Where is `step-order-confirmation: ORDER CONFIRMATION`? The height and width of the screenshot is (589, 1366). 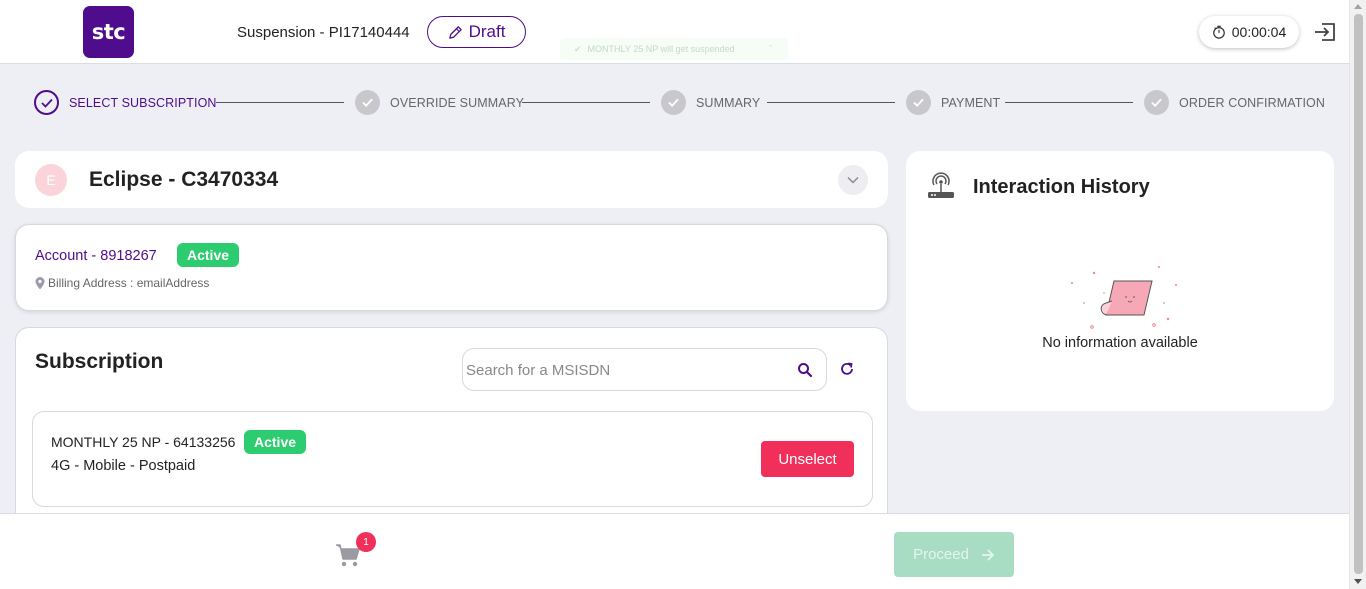 step-order-confirmation: ORDER CONFIRMATION is located at coordinates (1234, 102).